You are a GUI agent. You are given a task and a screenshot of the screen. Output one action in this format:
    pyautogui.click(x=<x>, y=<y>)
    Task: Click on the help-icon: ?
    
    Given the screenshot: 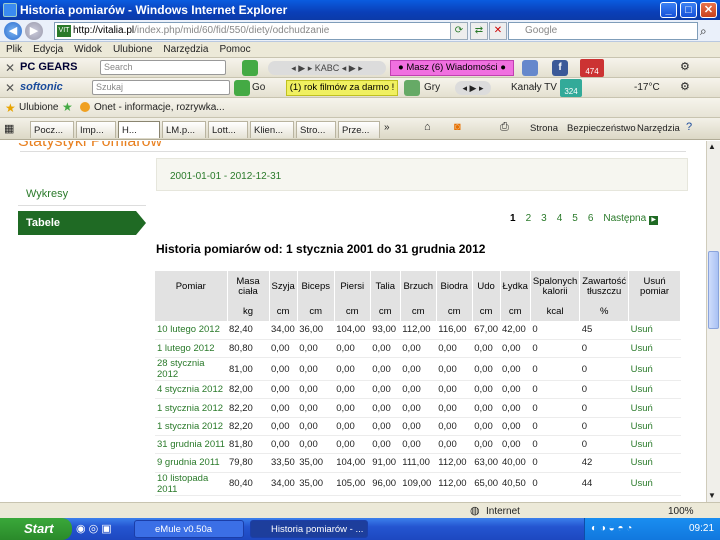 What is the action you would take?
    pyautogui.click(x=689, y=127)
    